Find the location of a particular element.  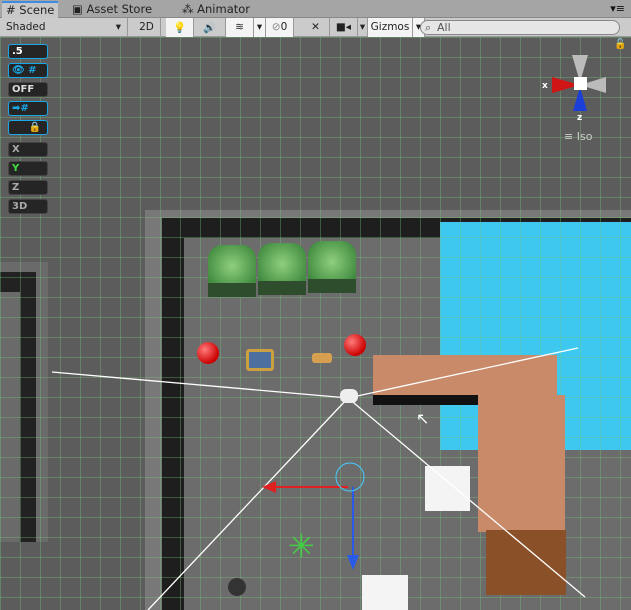

3d-toggle: 3D is located at coordinates (28, 206).